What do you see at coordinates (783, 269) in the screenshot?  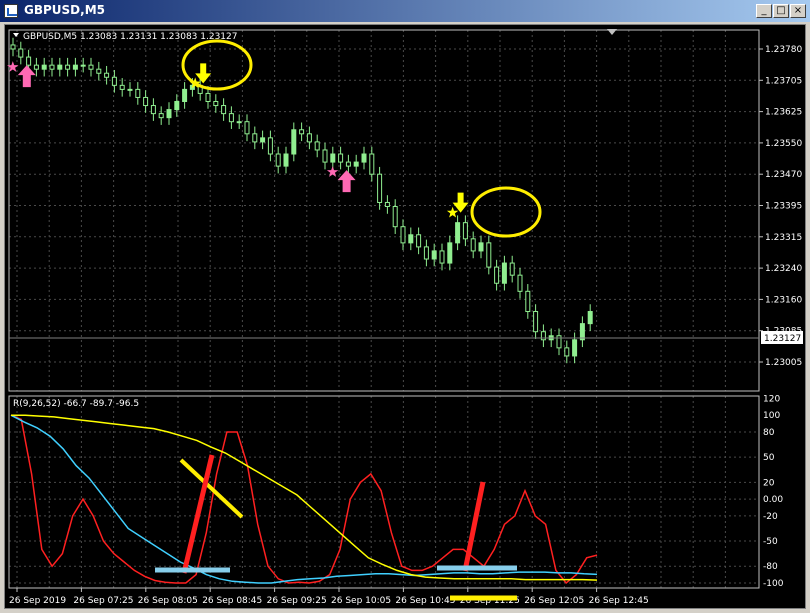 I see `price-tick-label: 1.23240` at bounding box center [783, 269].